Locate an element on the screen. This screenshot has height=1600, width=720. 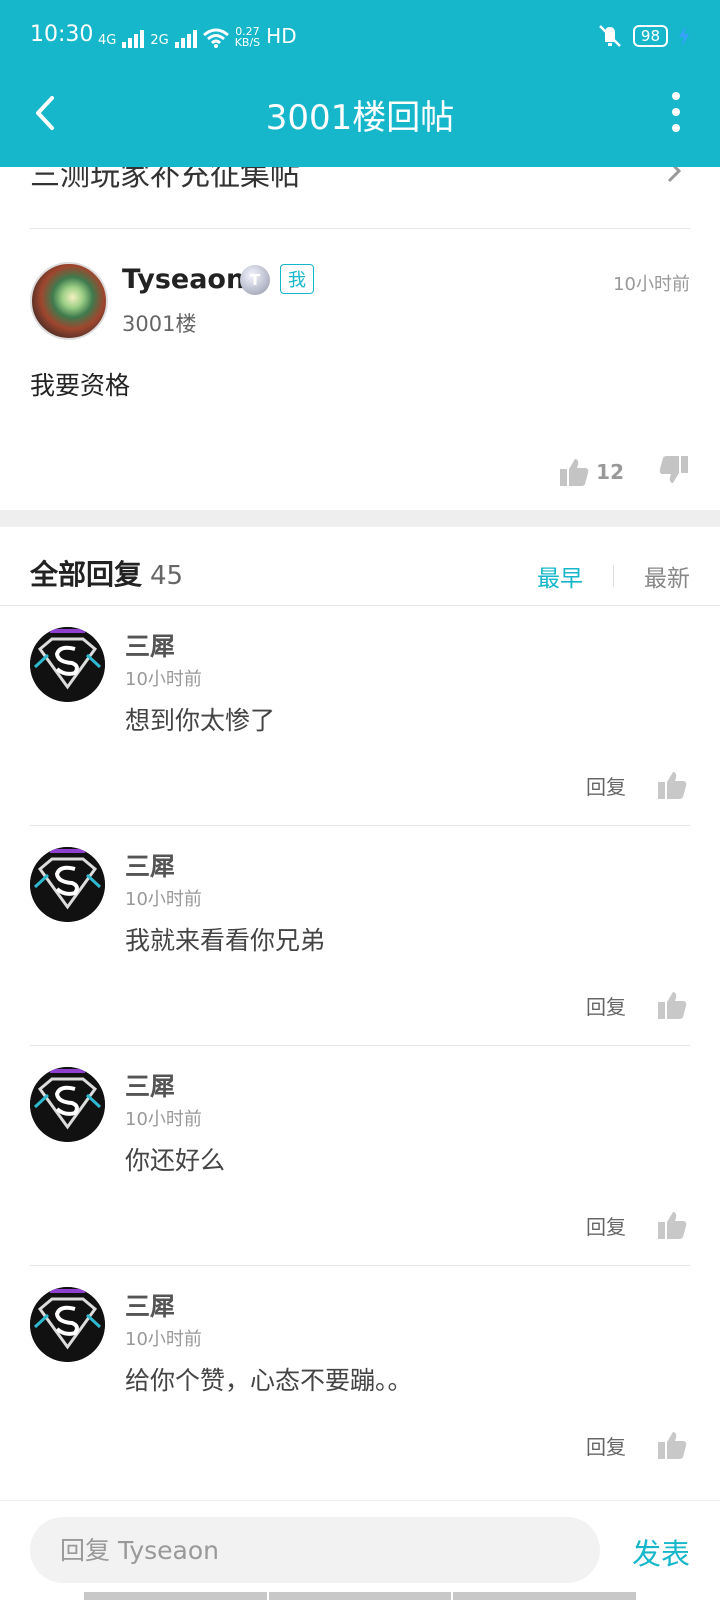
sort-options: 最早 最新 is located at coordinates (613, 576).